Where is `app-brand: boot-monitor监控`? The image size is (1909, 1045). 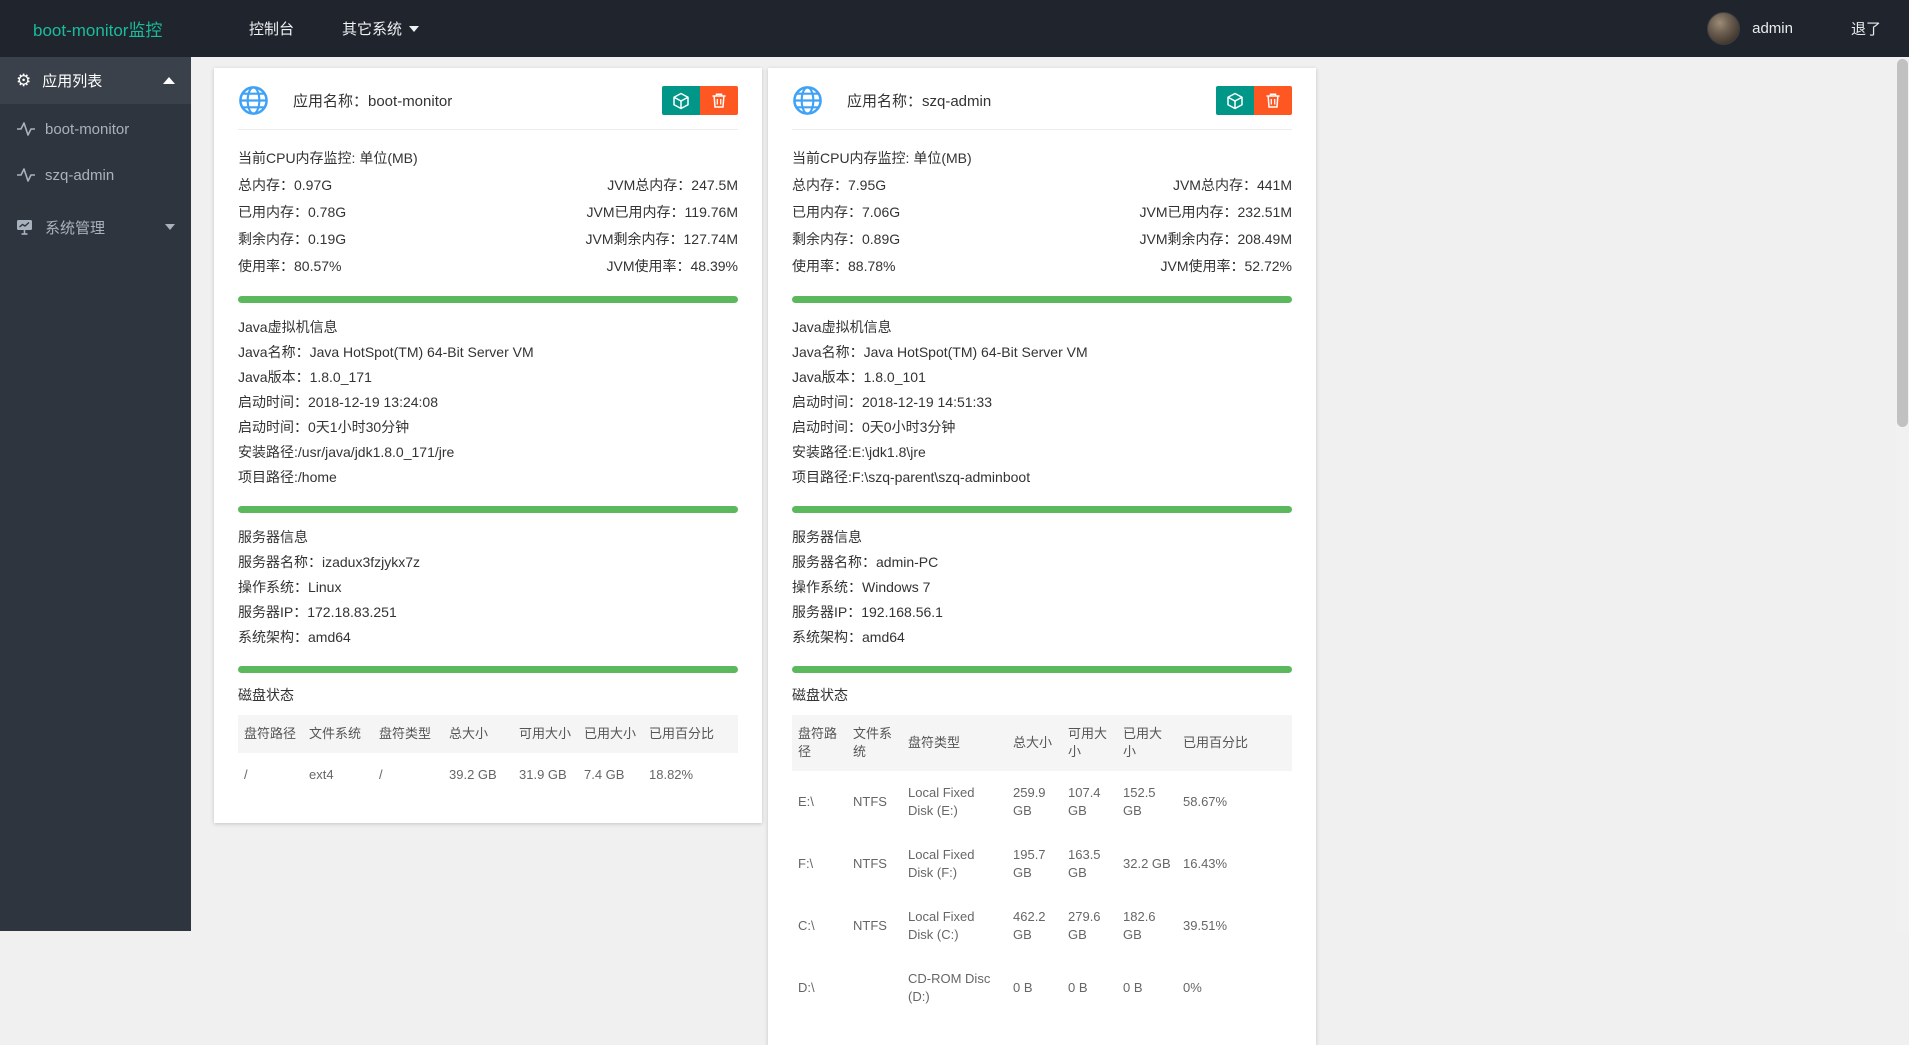
app-brand: boot-monitor监控 is located at coordinates (123, 28).